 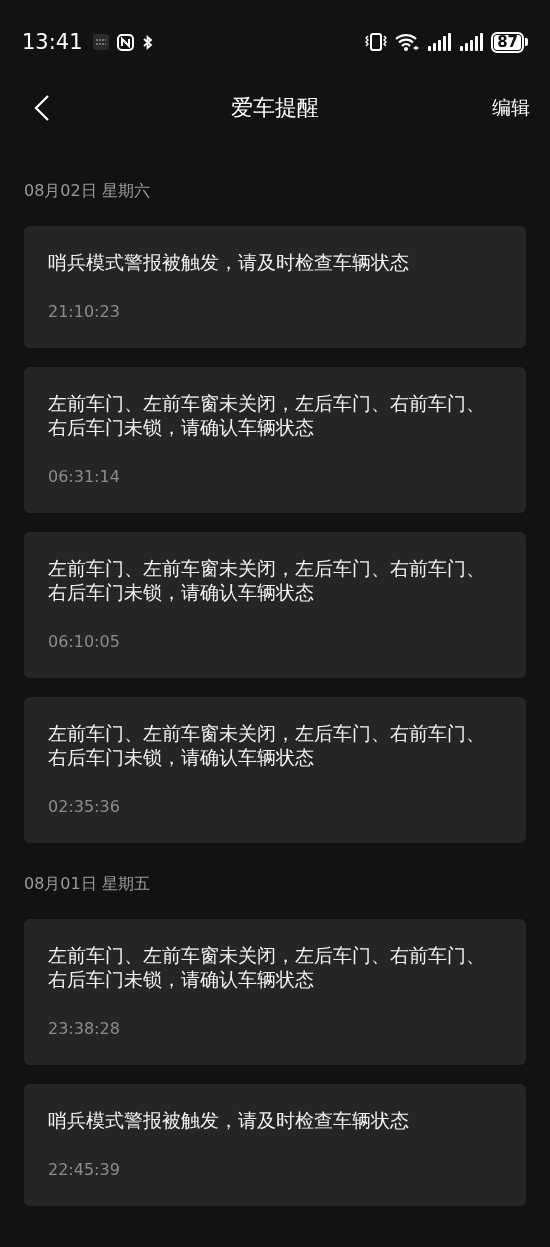 I want to click on bluetooth-icon, so click(x=147, y=42).